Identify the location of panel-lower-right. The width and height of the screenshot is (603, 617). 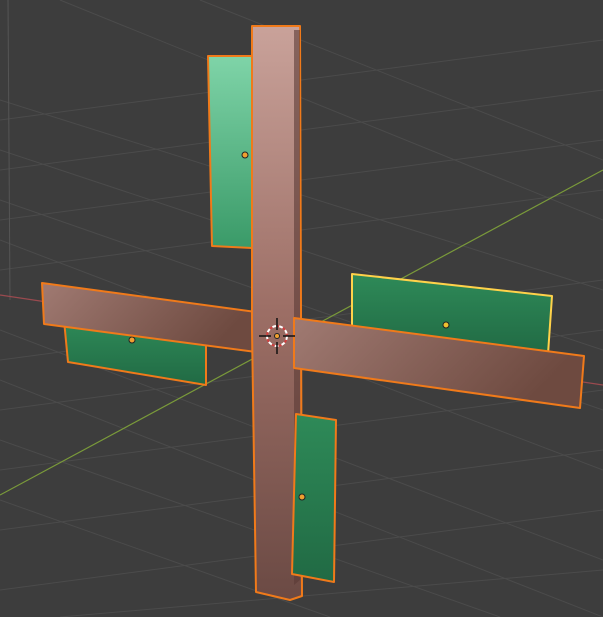
(314, 498).